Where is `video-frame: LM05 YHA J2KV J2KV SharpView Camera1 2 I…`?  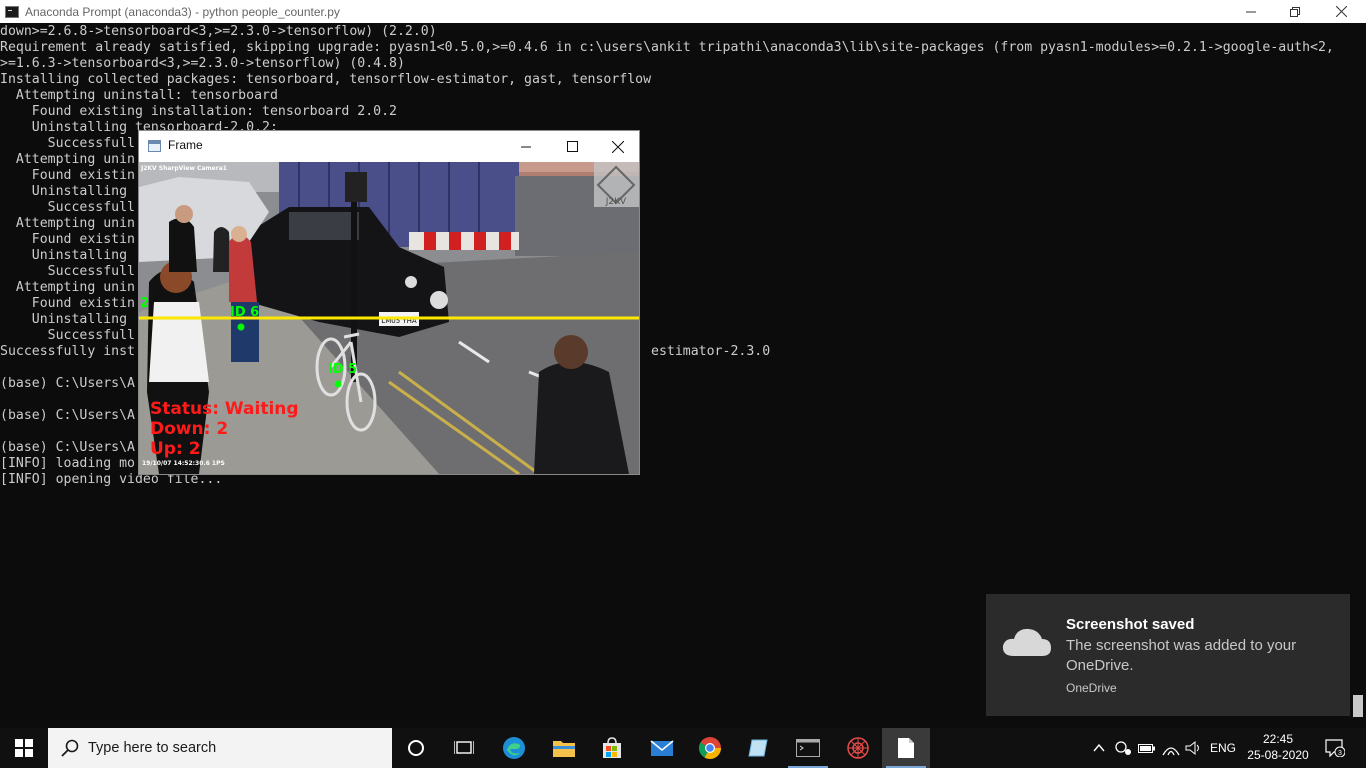 video-frame: LM05 YHA J2KV J2KV SharpView Camera1 2 I… is located at coordinates (389, 318).